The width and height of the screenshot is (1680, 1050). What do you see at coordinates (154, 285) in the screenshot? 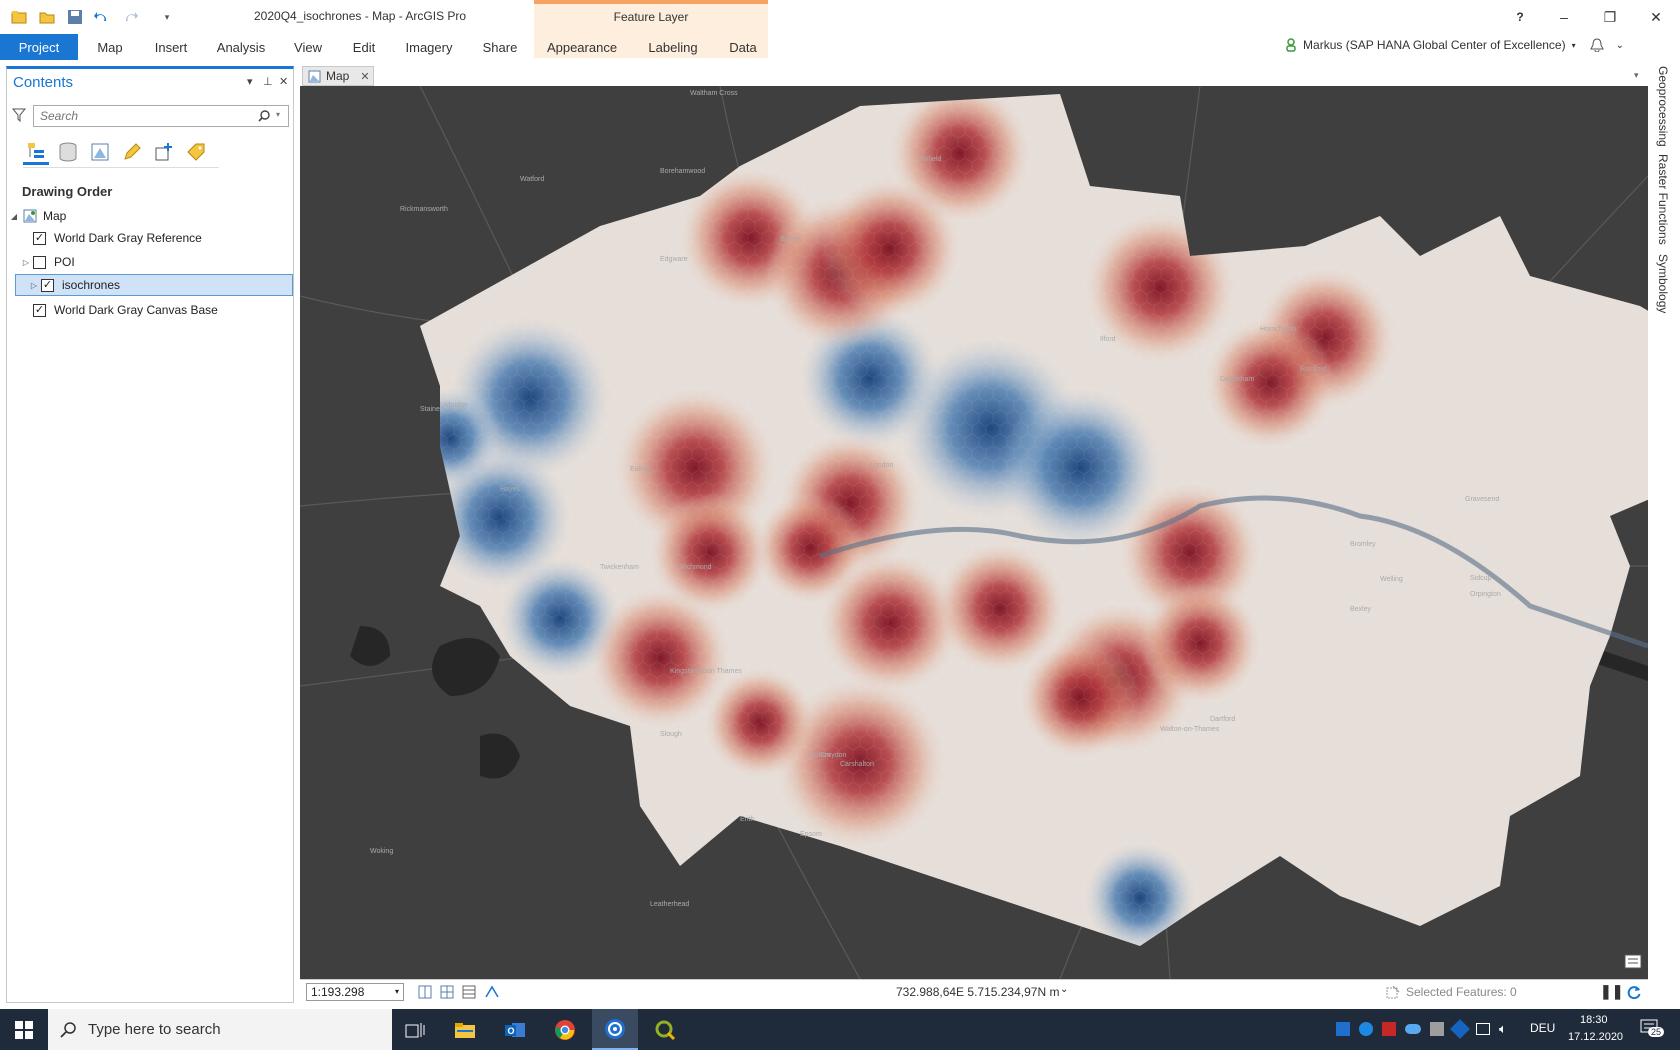
I see `layer-row-isochrones: ▷ ✓ isochrones` at bounding box center [154, 285].